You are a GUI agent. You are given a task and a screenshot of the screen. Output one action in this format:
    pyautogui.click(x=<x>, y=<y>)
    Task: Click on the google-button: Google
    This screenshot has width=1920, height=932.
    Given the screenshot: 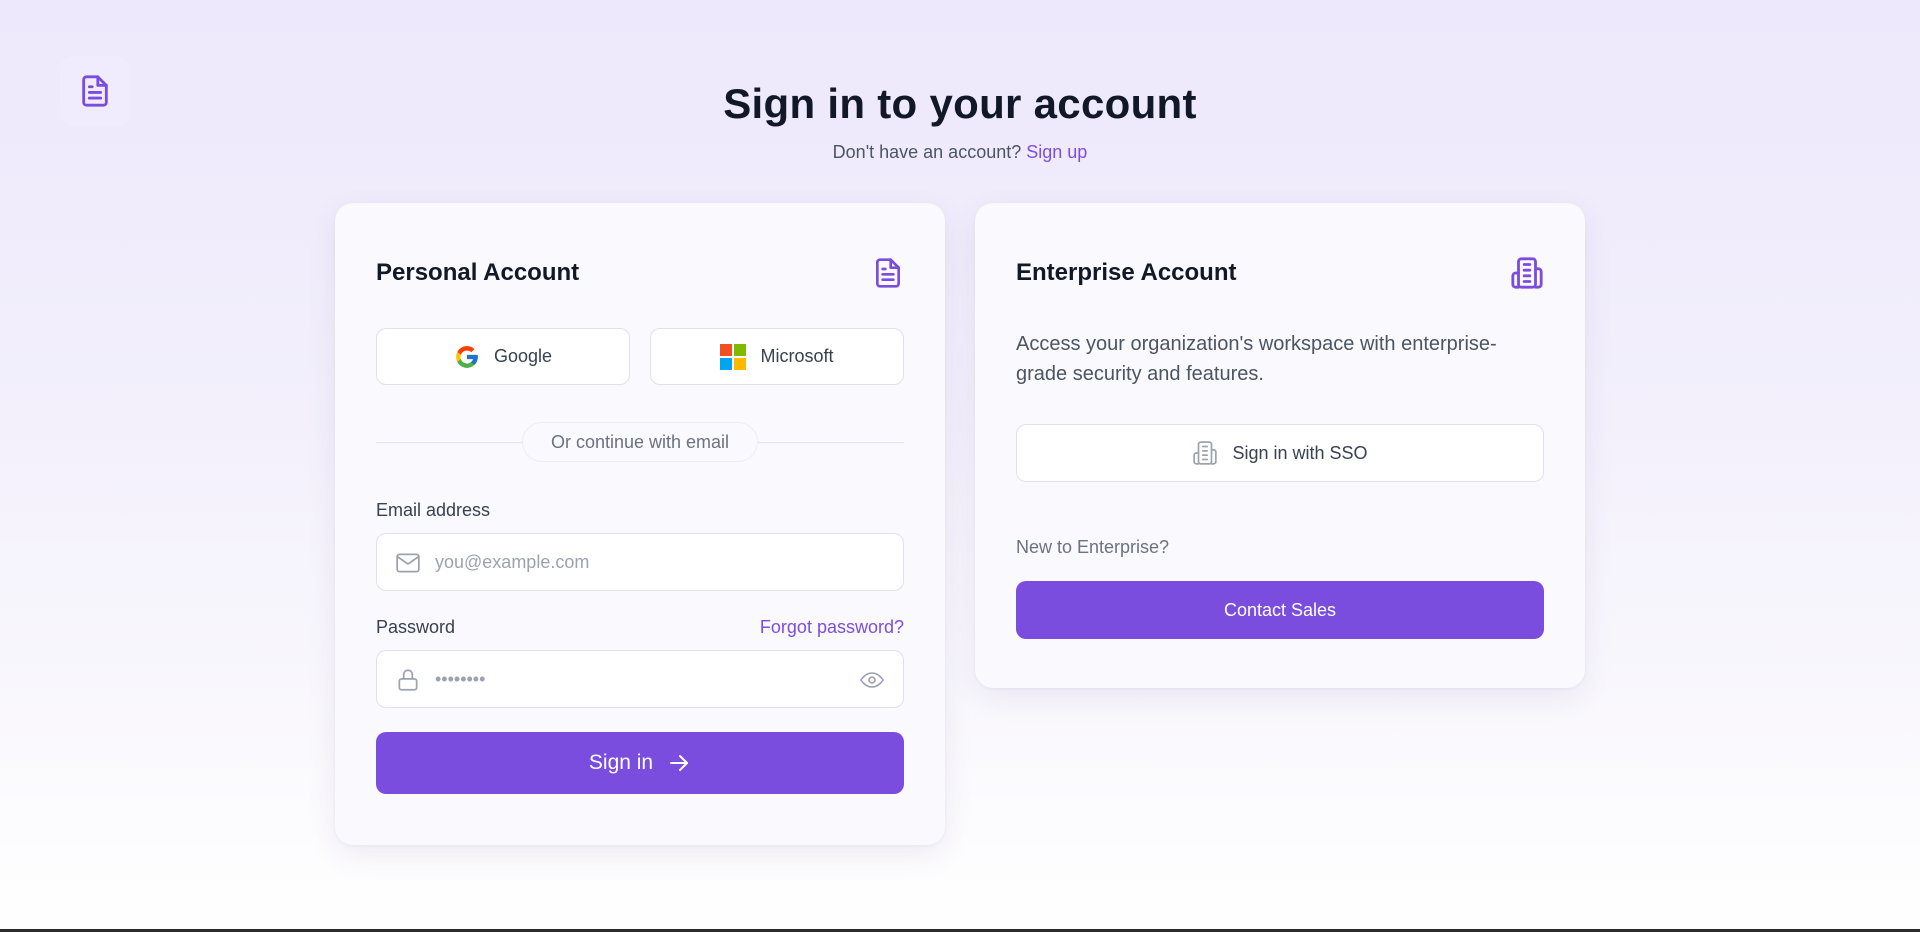 What is the action you would take?
    pyautogui.click(x=503, y=356)
    